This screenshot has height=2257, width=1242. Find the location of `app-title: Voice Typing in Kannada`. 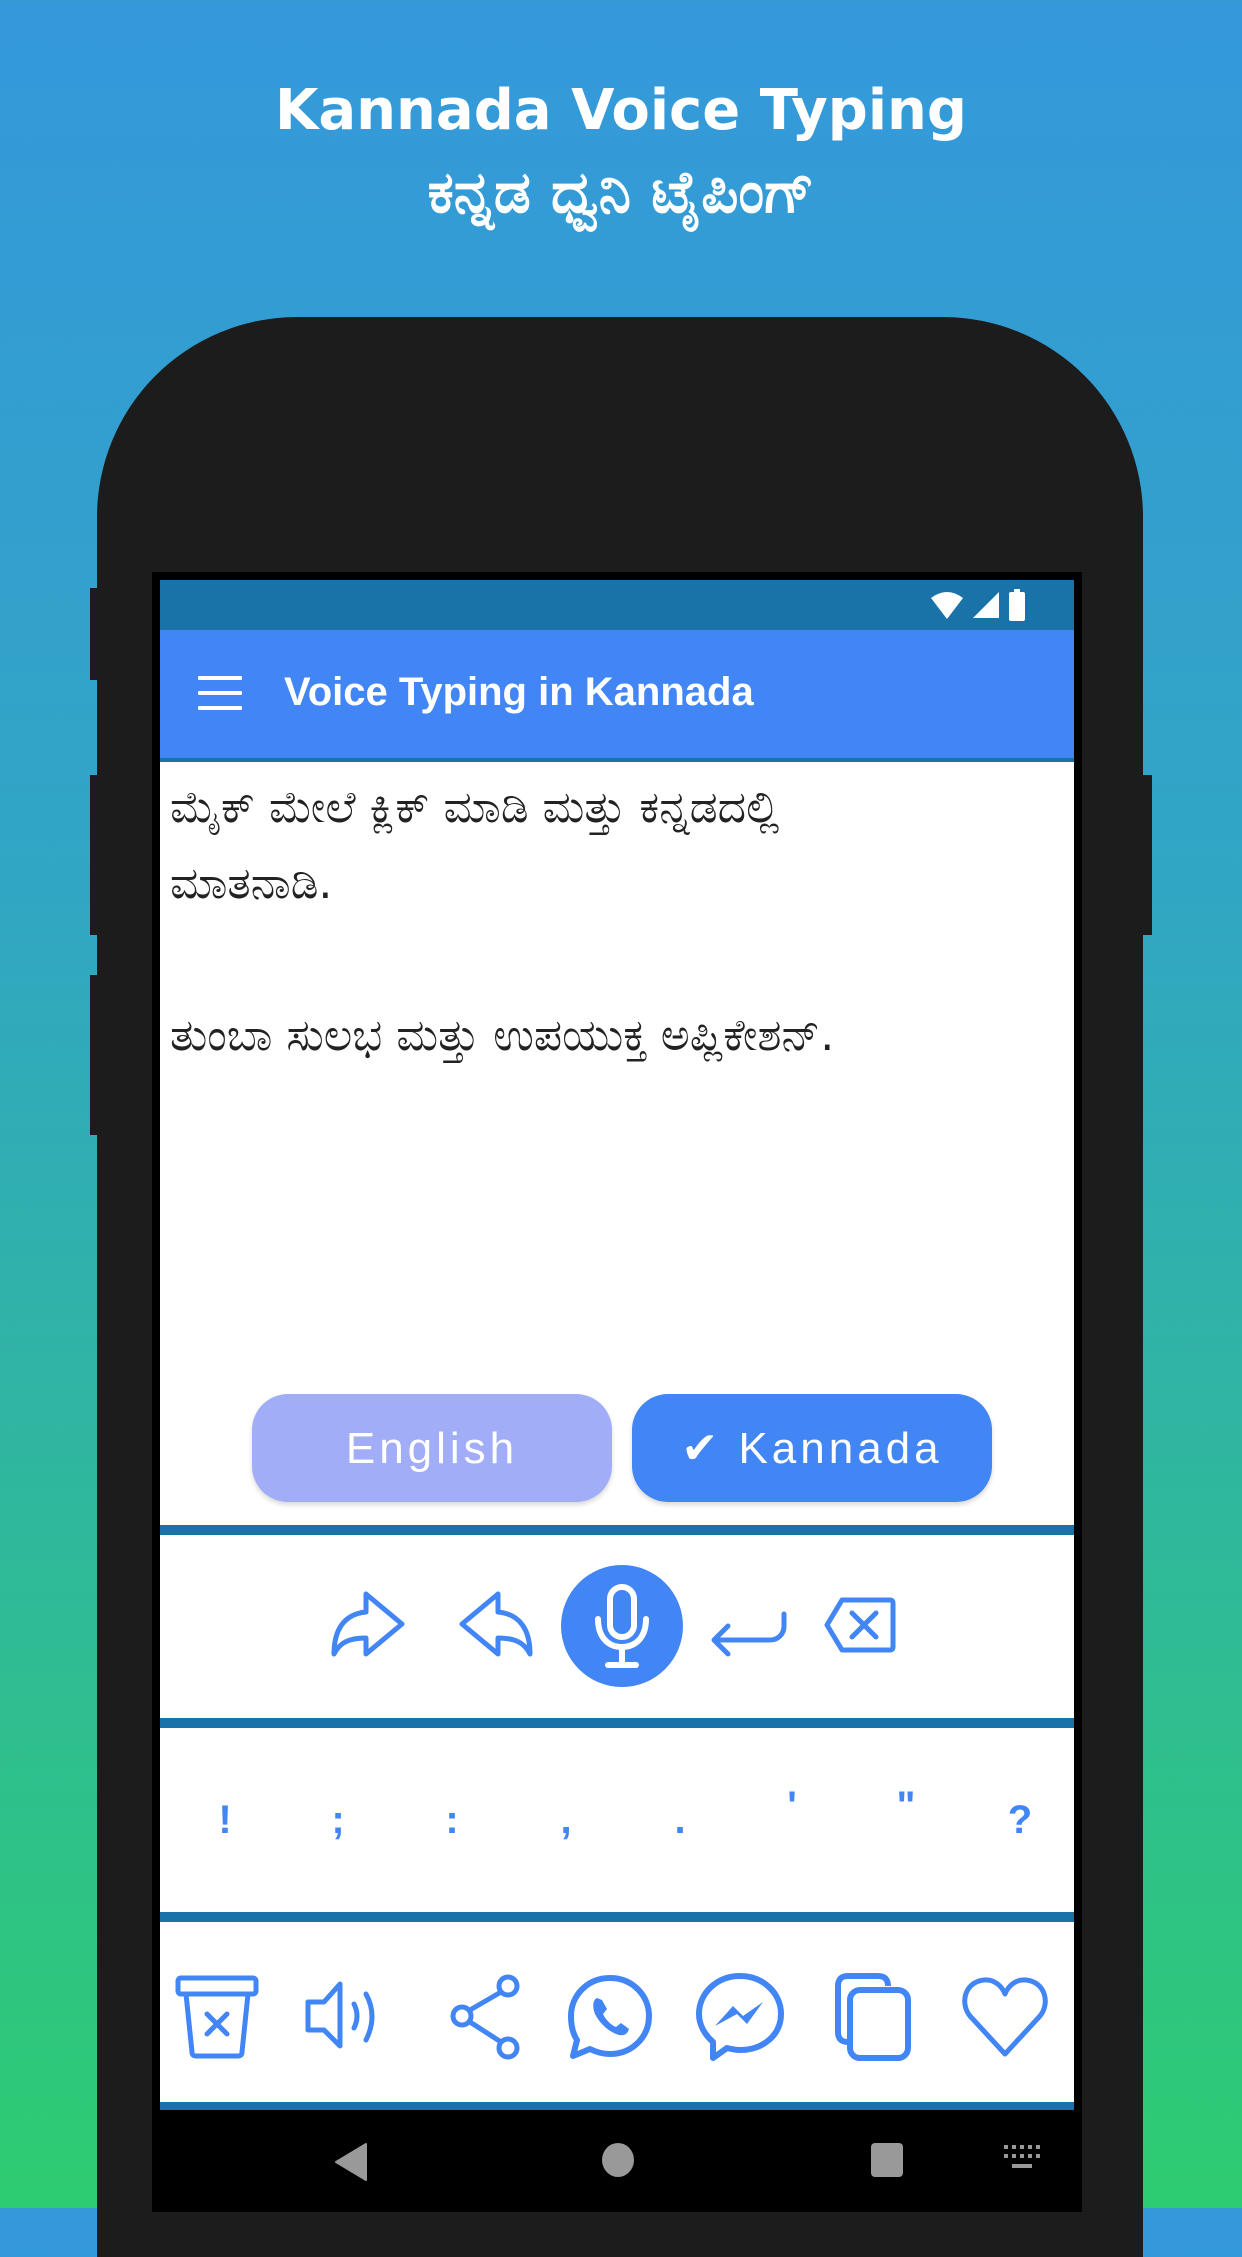

app-title: Voice Typing in Kannada is located at coordinates (519, 692).